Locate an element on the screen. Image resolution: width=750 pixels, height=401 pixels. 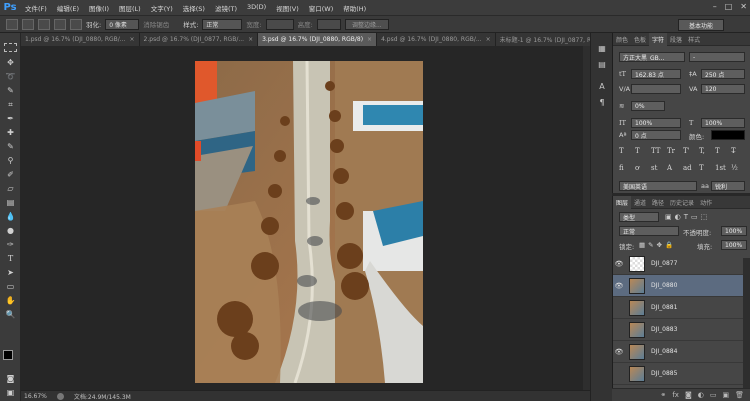
new-layer-icon: ▣ is located at coordinates (725, 395).